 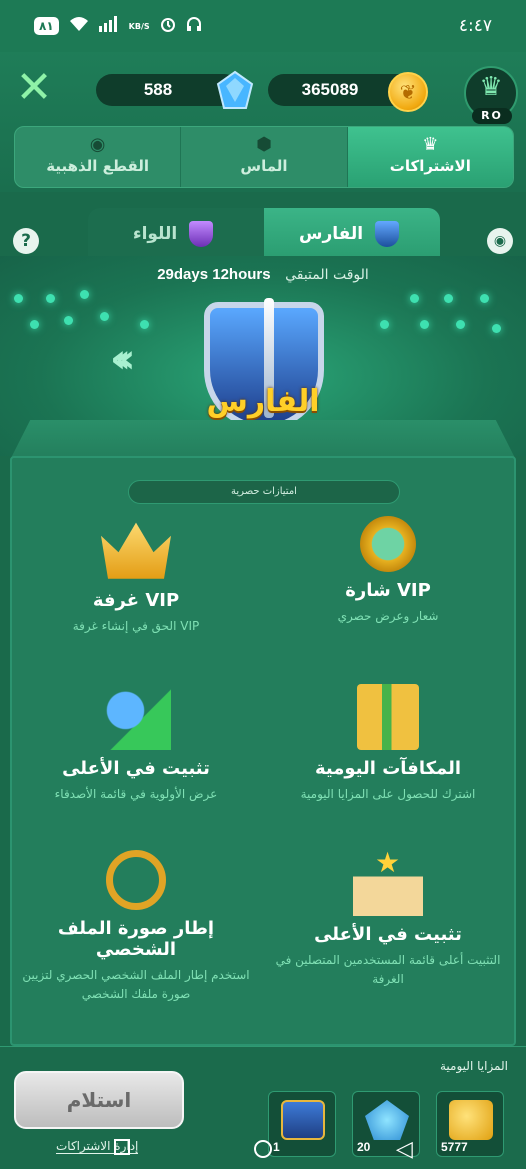 What do you see at coordinates (99, 1100) in the screenshot?
I see `claim-button: استلام` at bounding box center [99, 1100].